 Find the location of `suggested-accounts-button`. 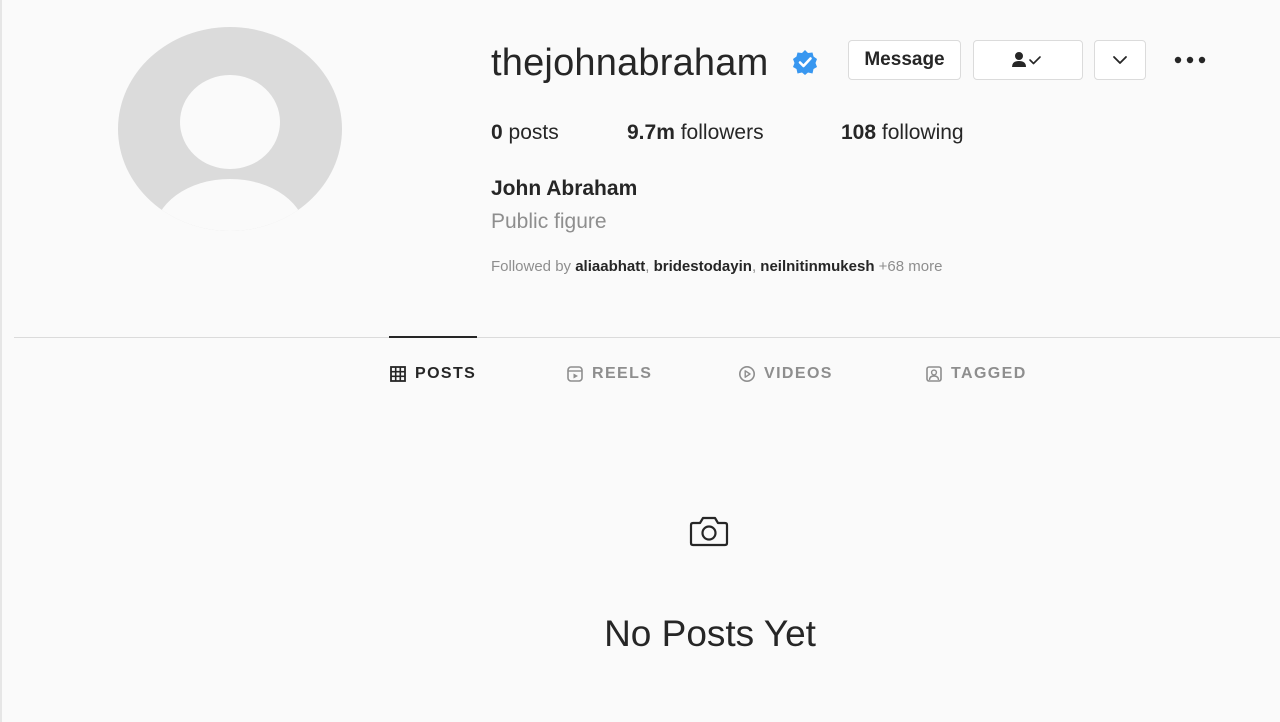

suggested-accounts-button is located at coordinates (1120, 60).